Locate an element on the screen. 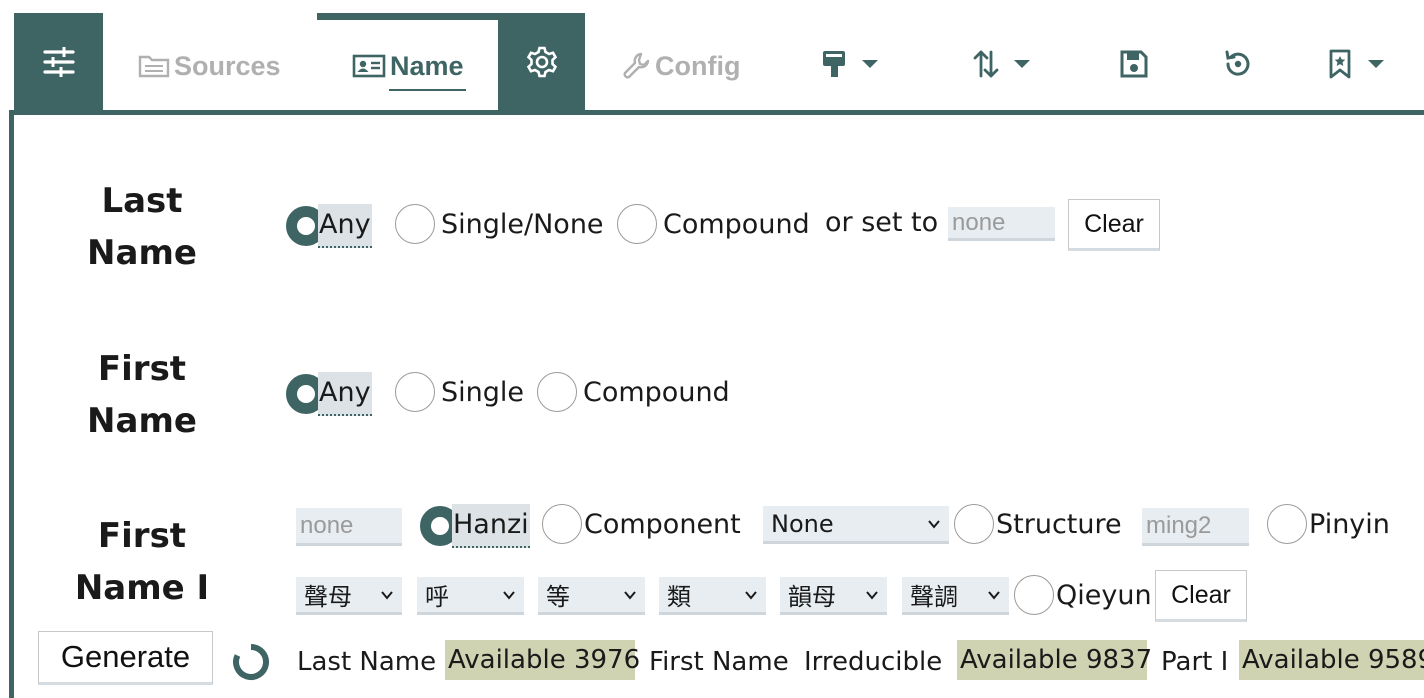 Image resolution: width=1424 pixels, height=698 pixels. structure-radio: Structure is located at coordinates (1038, 524).